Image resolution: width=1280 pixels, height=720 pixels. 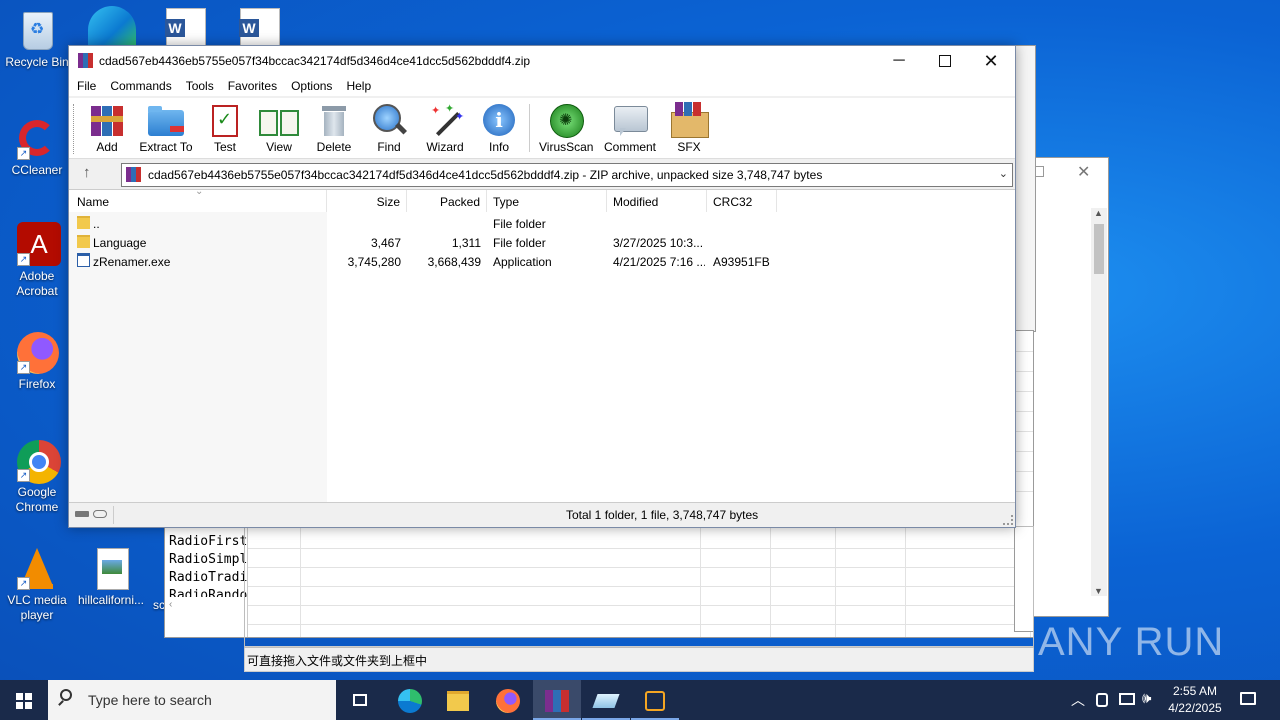 I want to click on taskbar-winrar, so click(x=557, y=700).